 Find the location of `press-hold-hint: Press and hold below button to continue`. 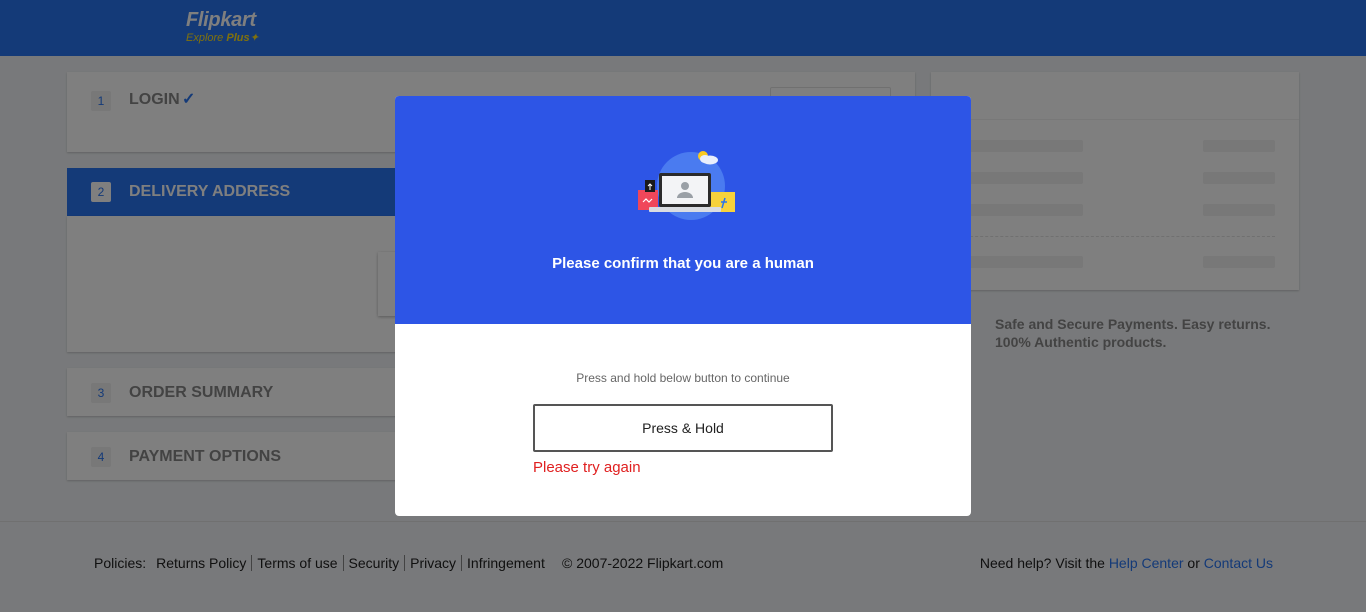

press-hold-hint: Press and hold below button to continue is located at coordinates (683, 378).